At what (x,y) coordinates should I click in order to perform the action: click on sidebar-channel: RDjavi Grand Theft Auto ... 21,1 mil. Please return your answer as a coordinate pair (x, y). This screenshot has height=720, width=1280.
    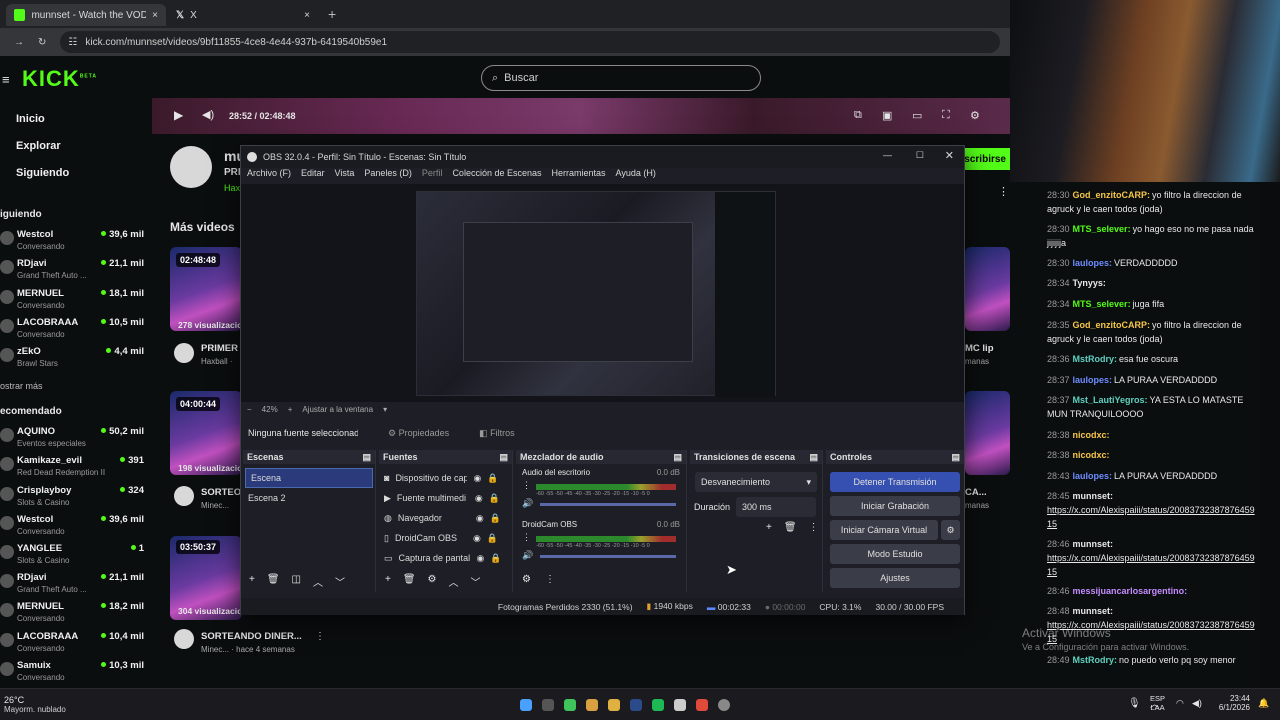
    Looking at the image, I should click on (74, 586).